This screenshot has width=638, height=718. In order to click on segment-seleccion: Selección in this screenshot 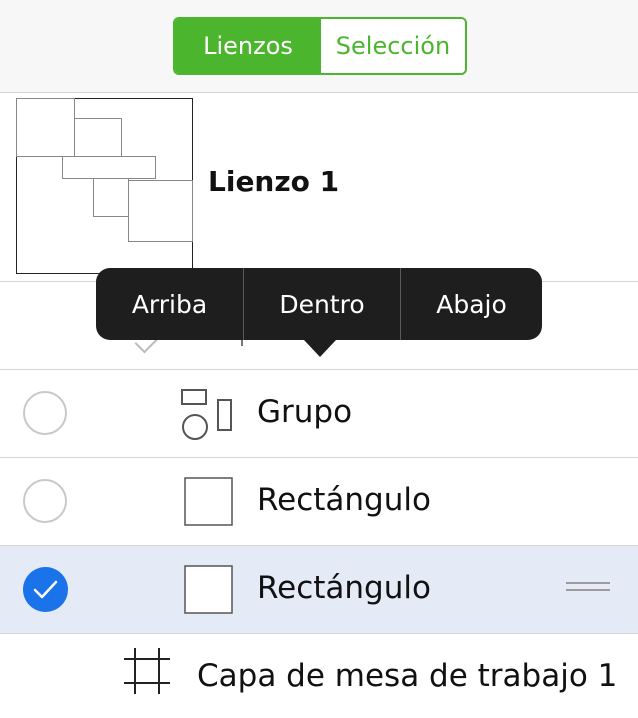, I will do `click(393, 46)`.